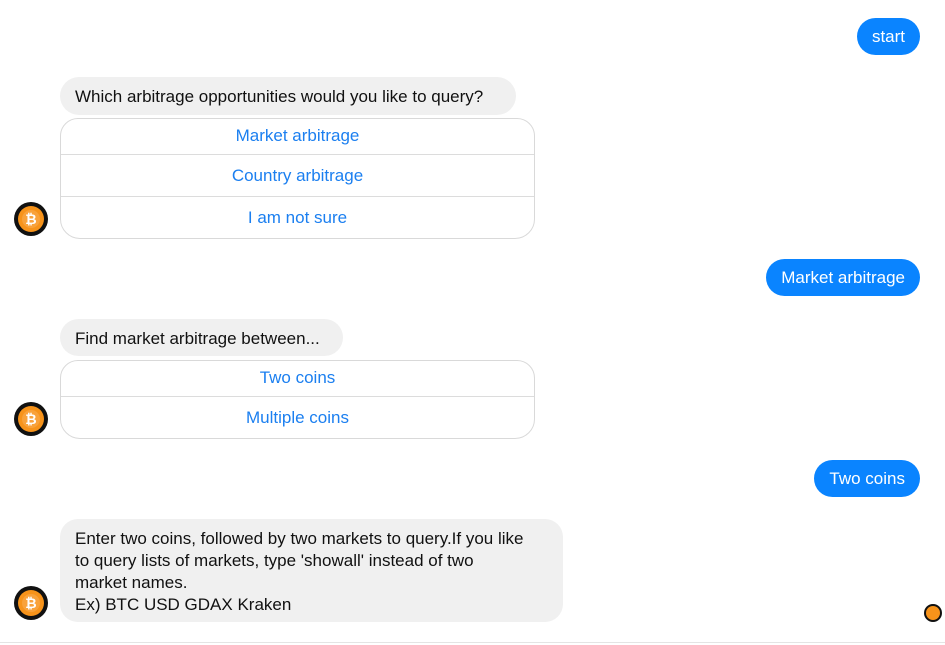 This screenshot has width=945, height=645. What do you see at coordinates (297, 378) in the screenshot?
I see `quick-reply-two-coins: Two coins` at bounding box center [297, 378].